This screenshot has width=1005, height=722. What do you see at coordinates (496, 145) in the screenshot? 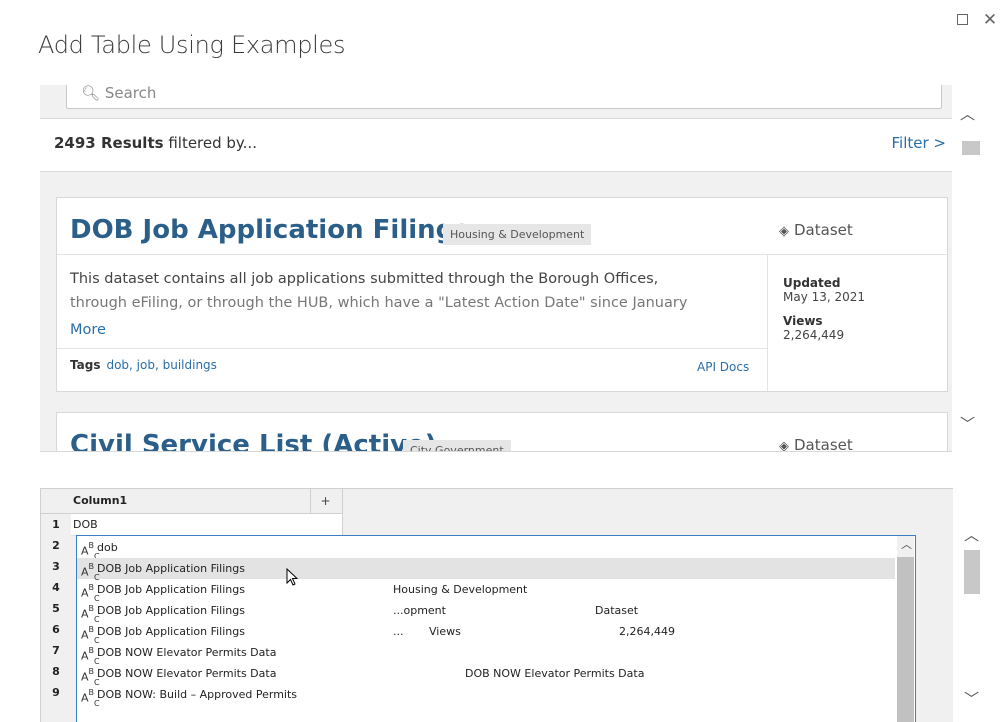
I see `results-bar: 2493 Results filtered by... Filter >` at bounding box center [496, 145].